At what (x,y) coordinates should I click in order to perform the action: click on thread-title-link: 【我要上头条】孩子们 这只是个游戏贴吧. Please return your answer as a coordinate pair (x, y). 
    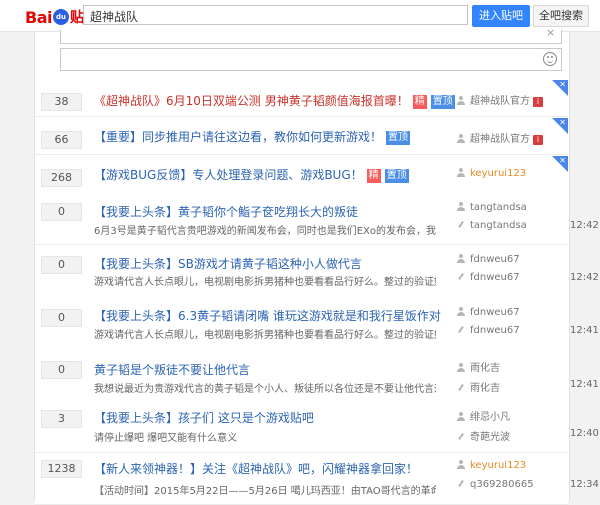
    Looking at the image, I should click on (204, 417).